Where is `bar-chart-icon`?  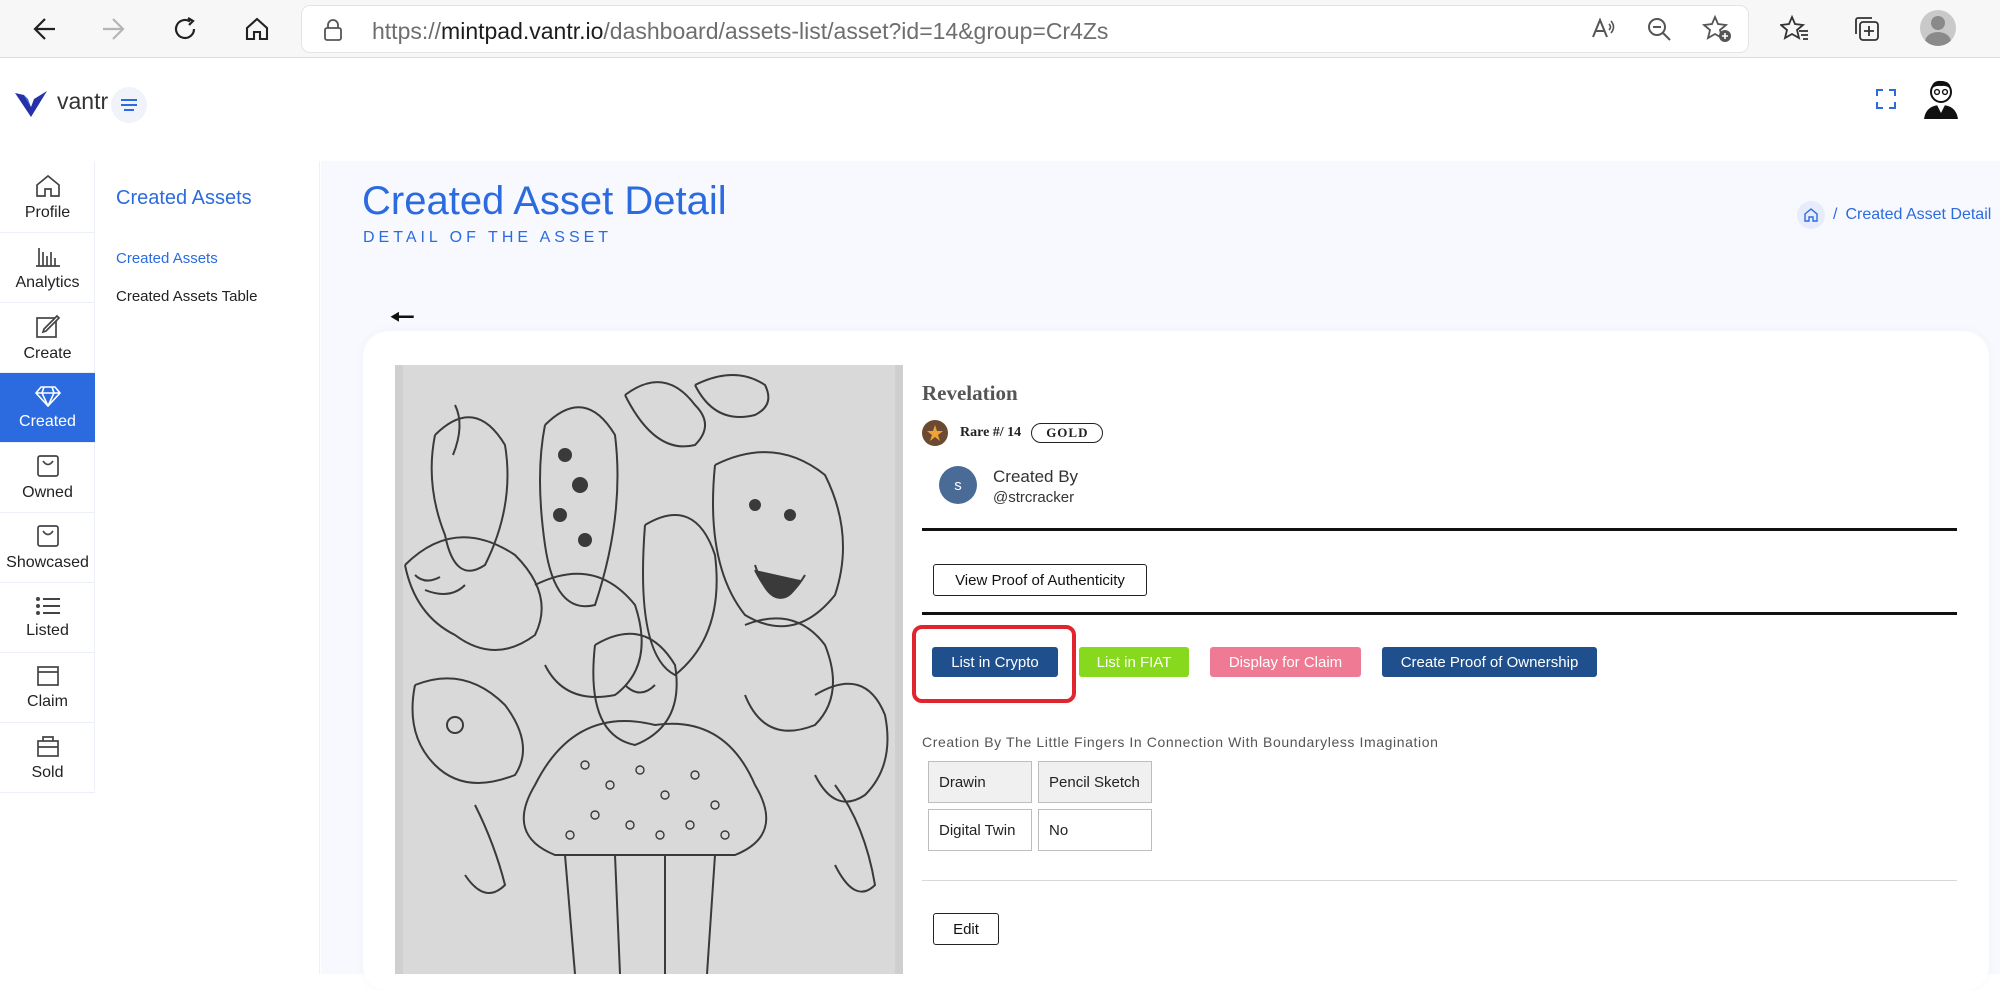
bar-chart-icon is located at coordinates (47, 257).